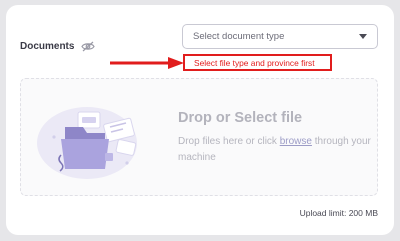 This screenshot has height=241, width=400. I want to click on documents-label: Documents, so click(47, 46).